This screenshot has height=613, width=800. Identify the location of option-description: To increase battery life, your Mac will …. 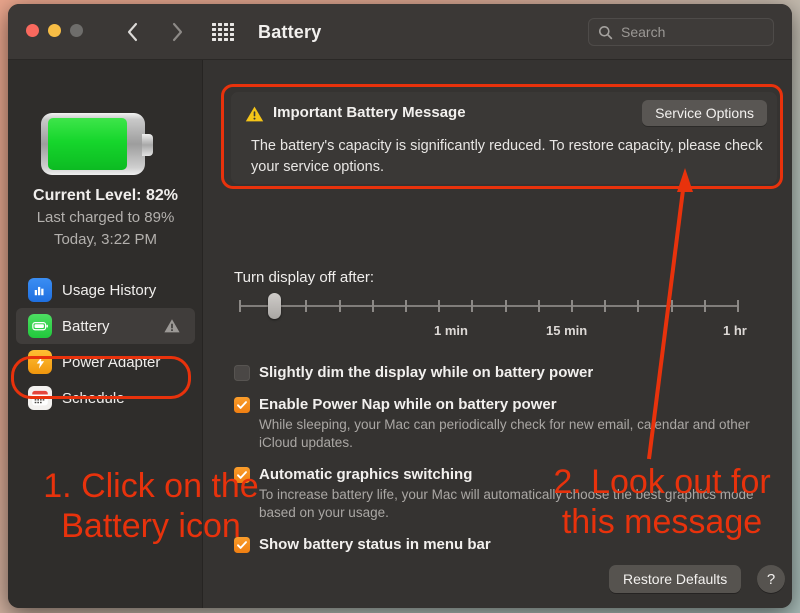
(506, 503).